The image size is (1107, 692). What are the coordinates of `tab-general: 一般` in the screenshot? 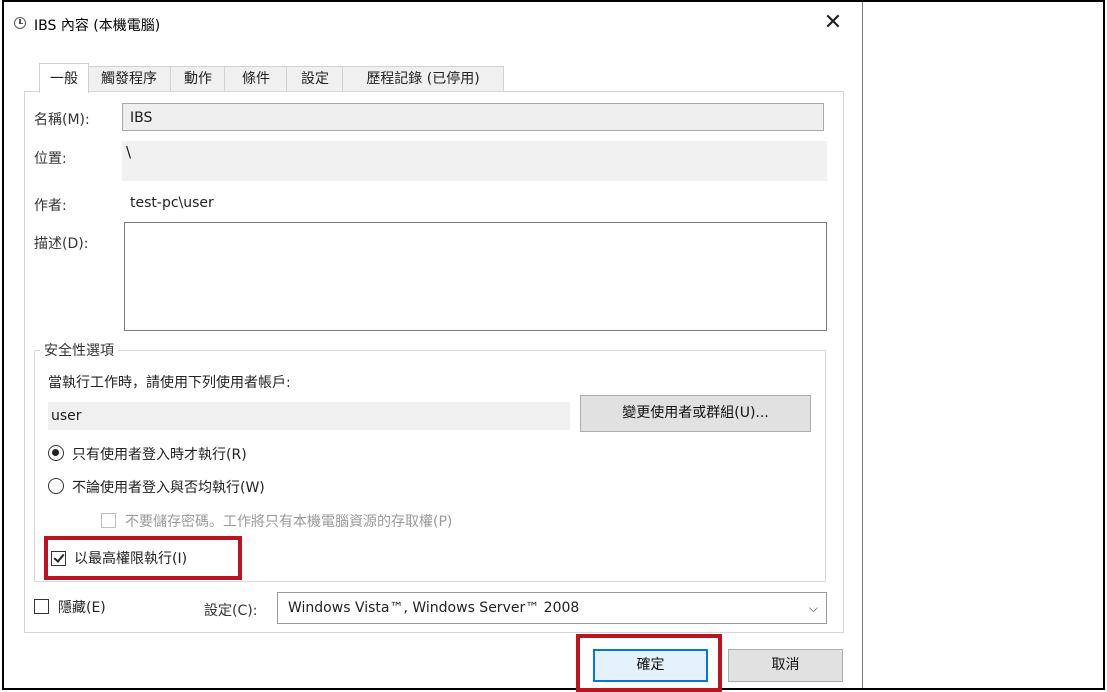 It's located at (64, 78).